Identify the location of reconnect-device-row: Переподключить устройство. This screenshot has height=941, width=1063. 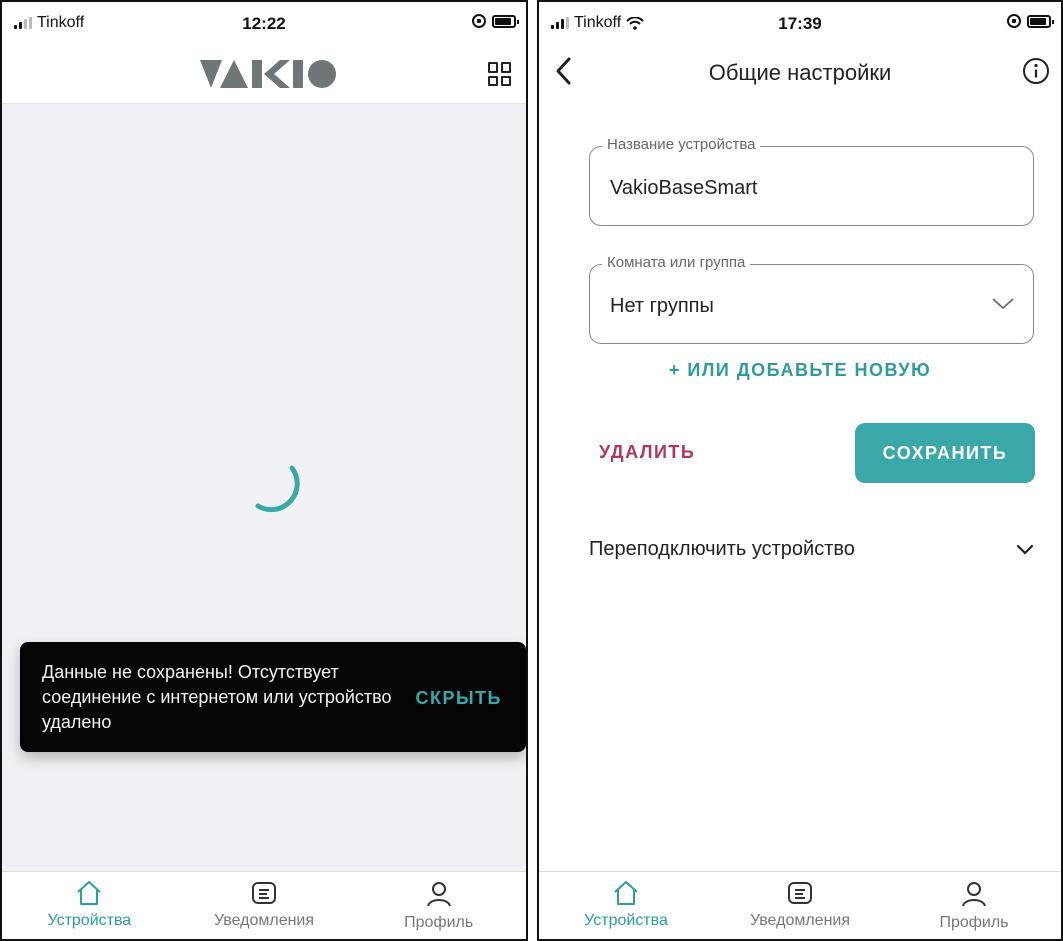
(811, 553).